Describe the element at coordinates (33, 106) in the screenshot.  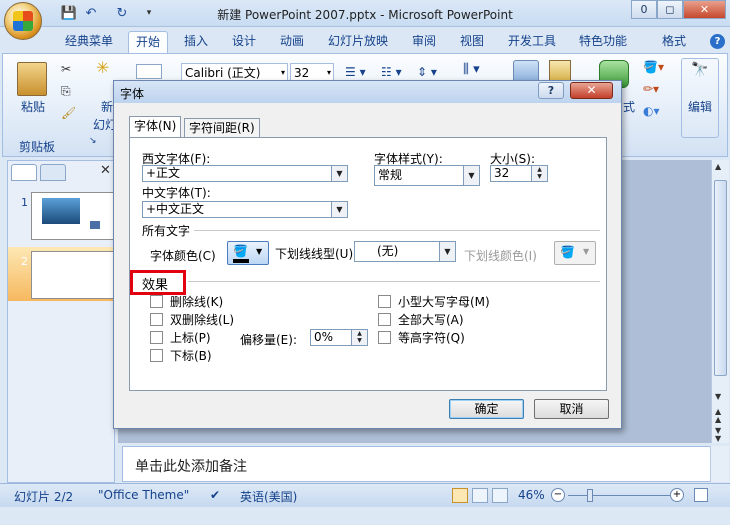
I see `paste-label: 粘贴` at that location.